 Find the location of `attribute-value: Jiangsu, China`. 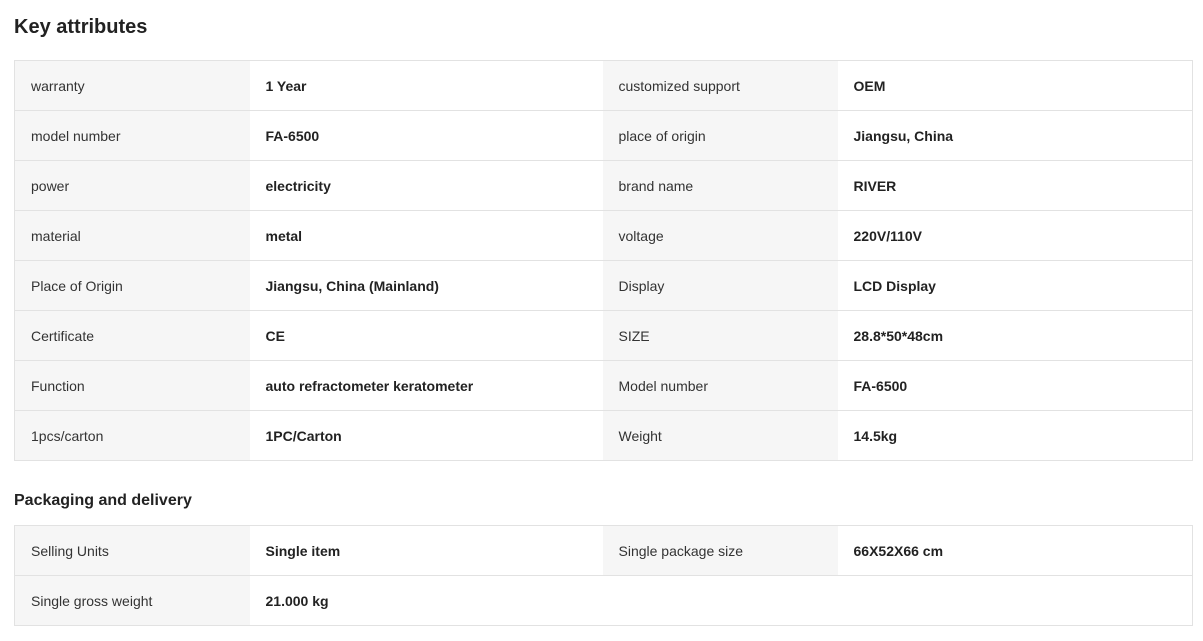

attribute-value: Jiangsu, China is located at coordinates (1015, 135).